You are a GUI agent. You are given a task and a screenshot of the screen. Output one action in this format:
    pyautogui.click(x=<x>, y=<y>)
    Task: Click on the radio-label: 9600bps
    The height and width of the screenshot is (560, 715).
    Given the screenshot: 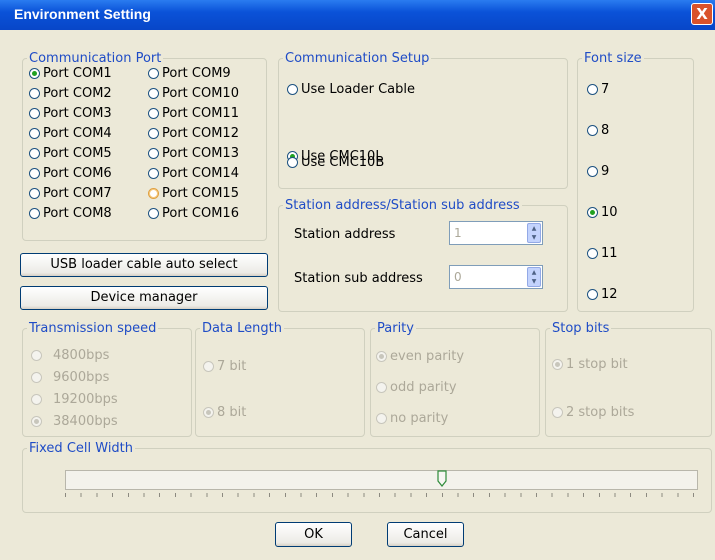 What is the action you would take?
    pyautogui.click(x=81, y=377)
    